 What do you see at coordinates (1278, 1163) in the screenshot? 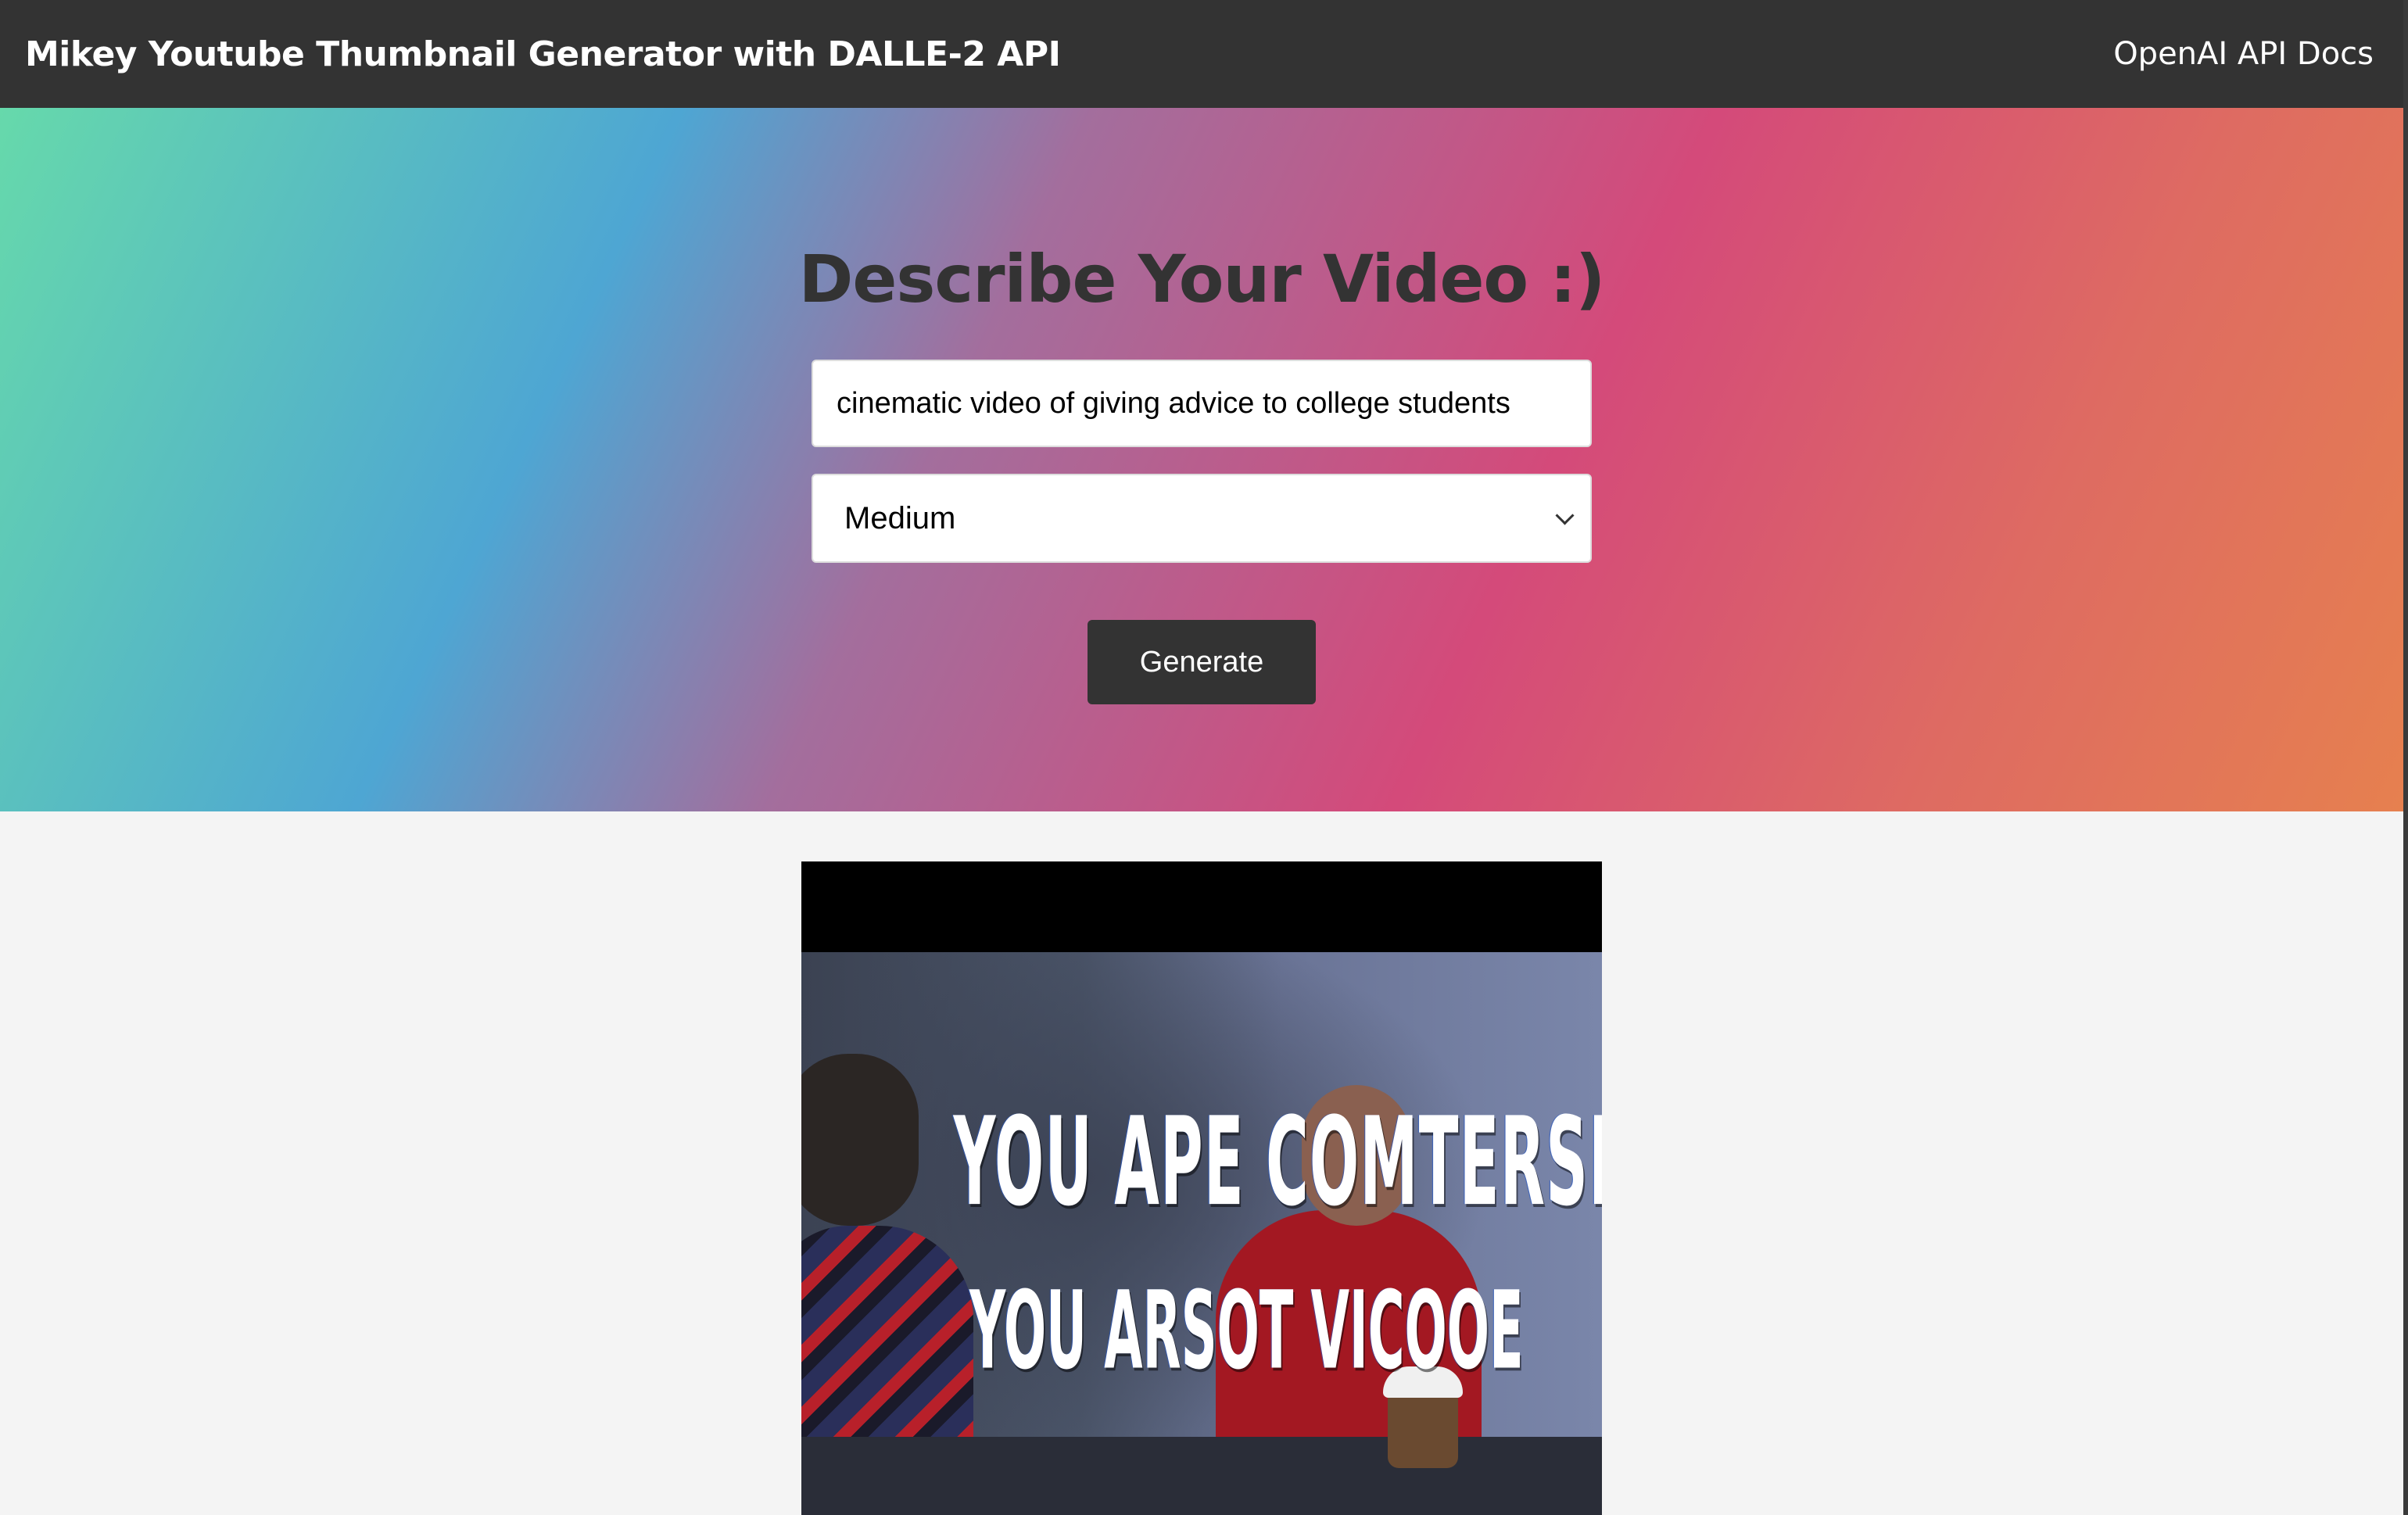
I see `image-text-line-1: YOU APE COMTERSE` at bounding box center [1278, 1163].